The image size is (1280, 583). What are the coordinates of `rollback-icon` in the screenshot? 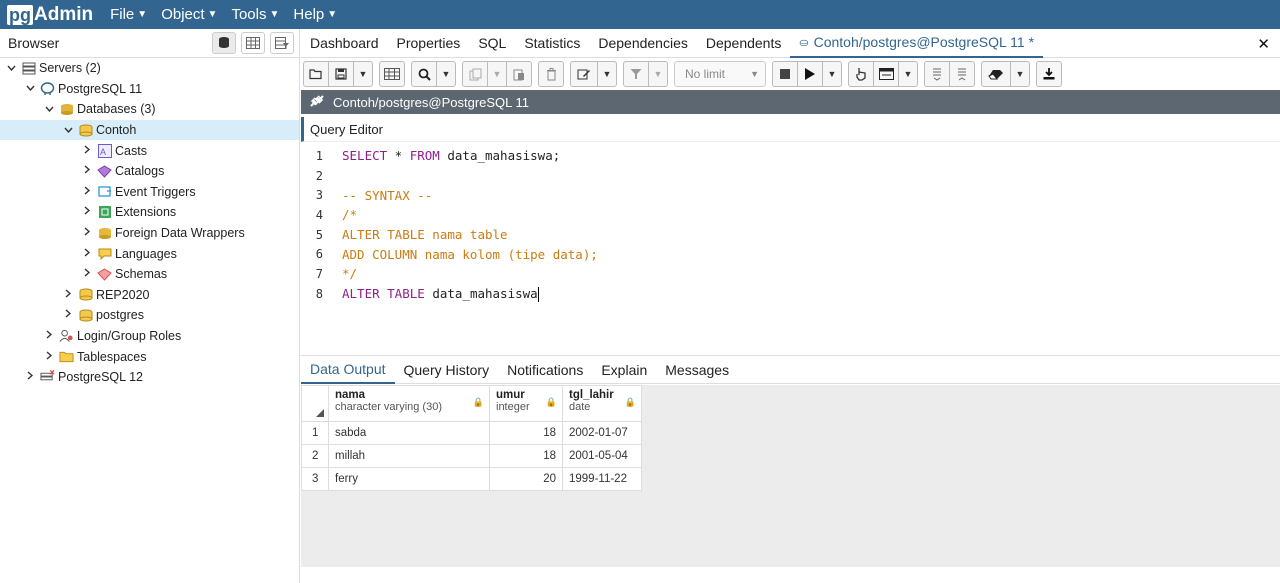 It's located at (962, 74).